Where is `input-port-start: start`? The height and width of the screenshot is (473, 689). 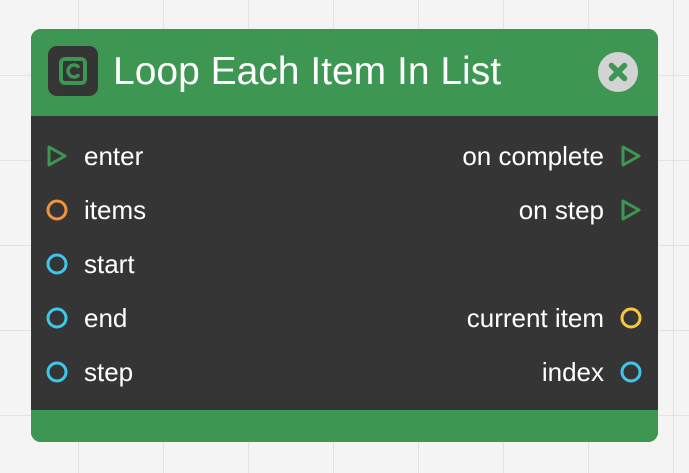 input-port-start: start is located at coordinates (90, 264).